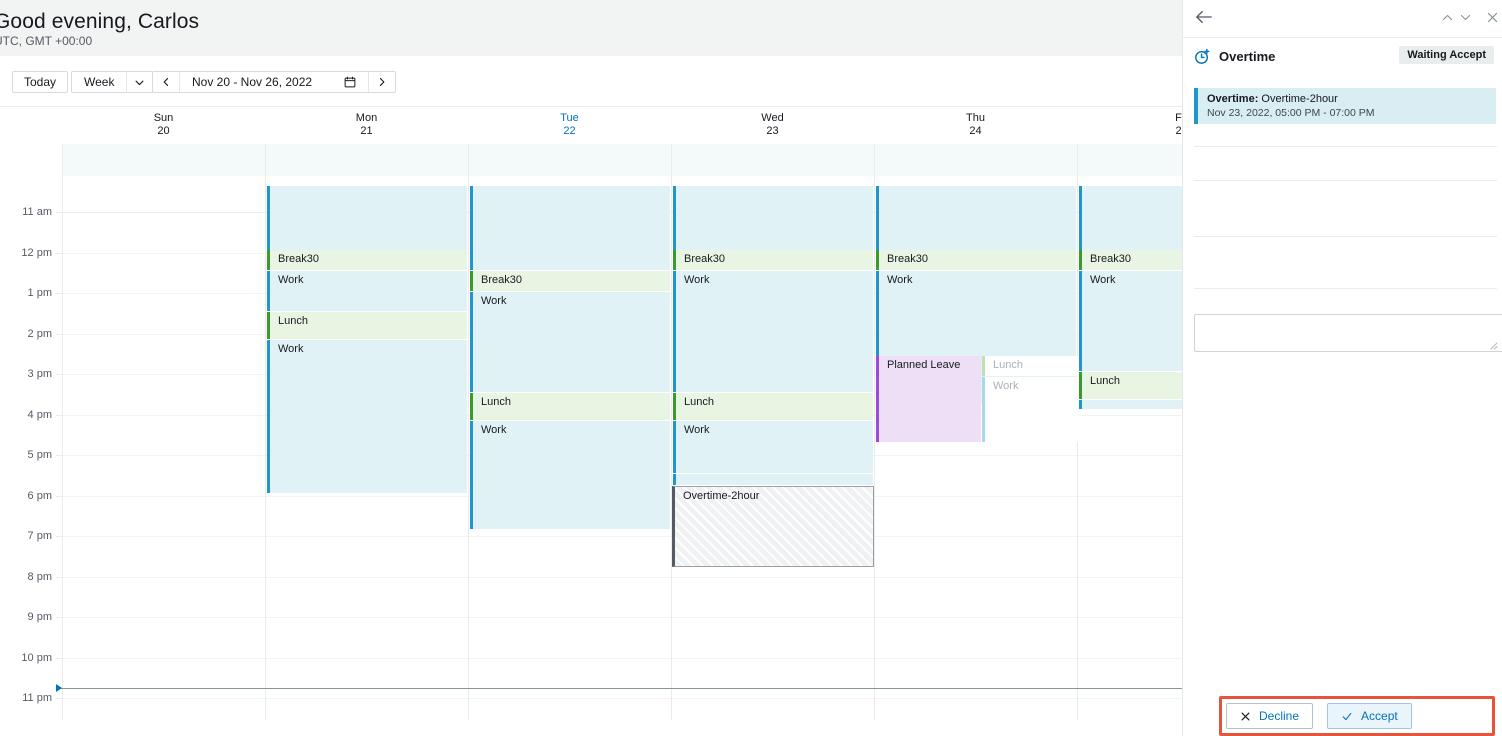 Image resolution: width=1502 pixels, height=736 pixels. Describe the element at coordinates (1379, 716) in the screenshot. I see `accept-label: Accept` at that location.